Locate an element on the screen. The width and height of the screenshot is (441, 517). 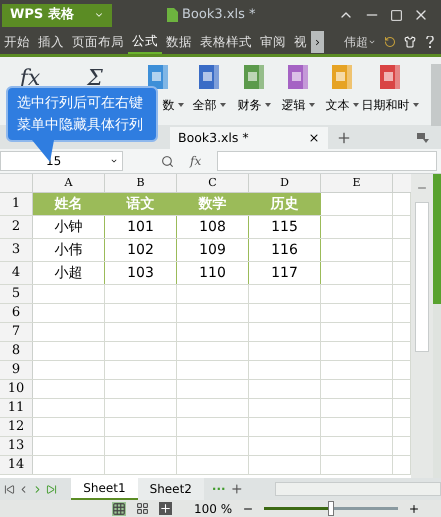
page-break-view-icon is located at coordinates (142, 508).